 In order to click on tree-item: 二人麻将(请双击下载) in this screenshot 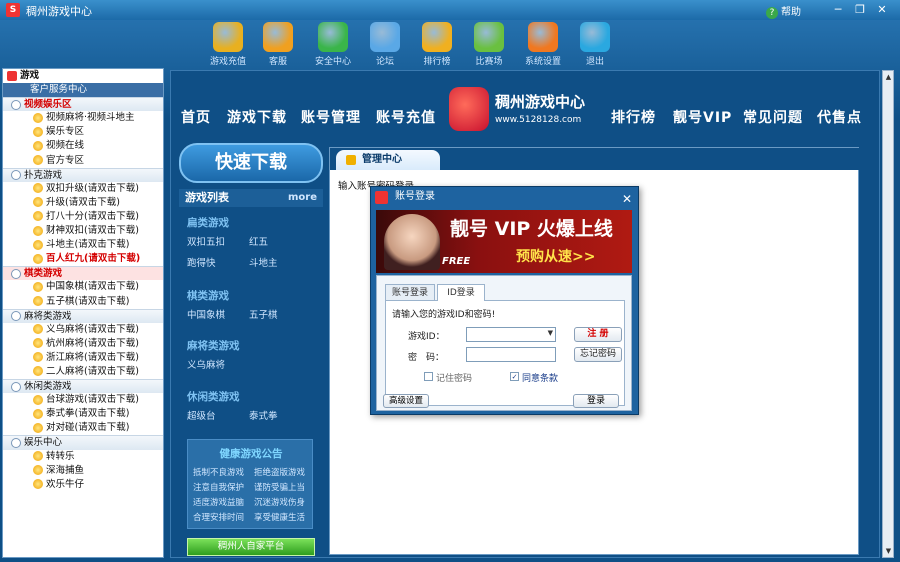, I will do `click(83, 372)`.